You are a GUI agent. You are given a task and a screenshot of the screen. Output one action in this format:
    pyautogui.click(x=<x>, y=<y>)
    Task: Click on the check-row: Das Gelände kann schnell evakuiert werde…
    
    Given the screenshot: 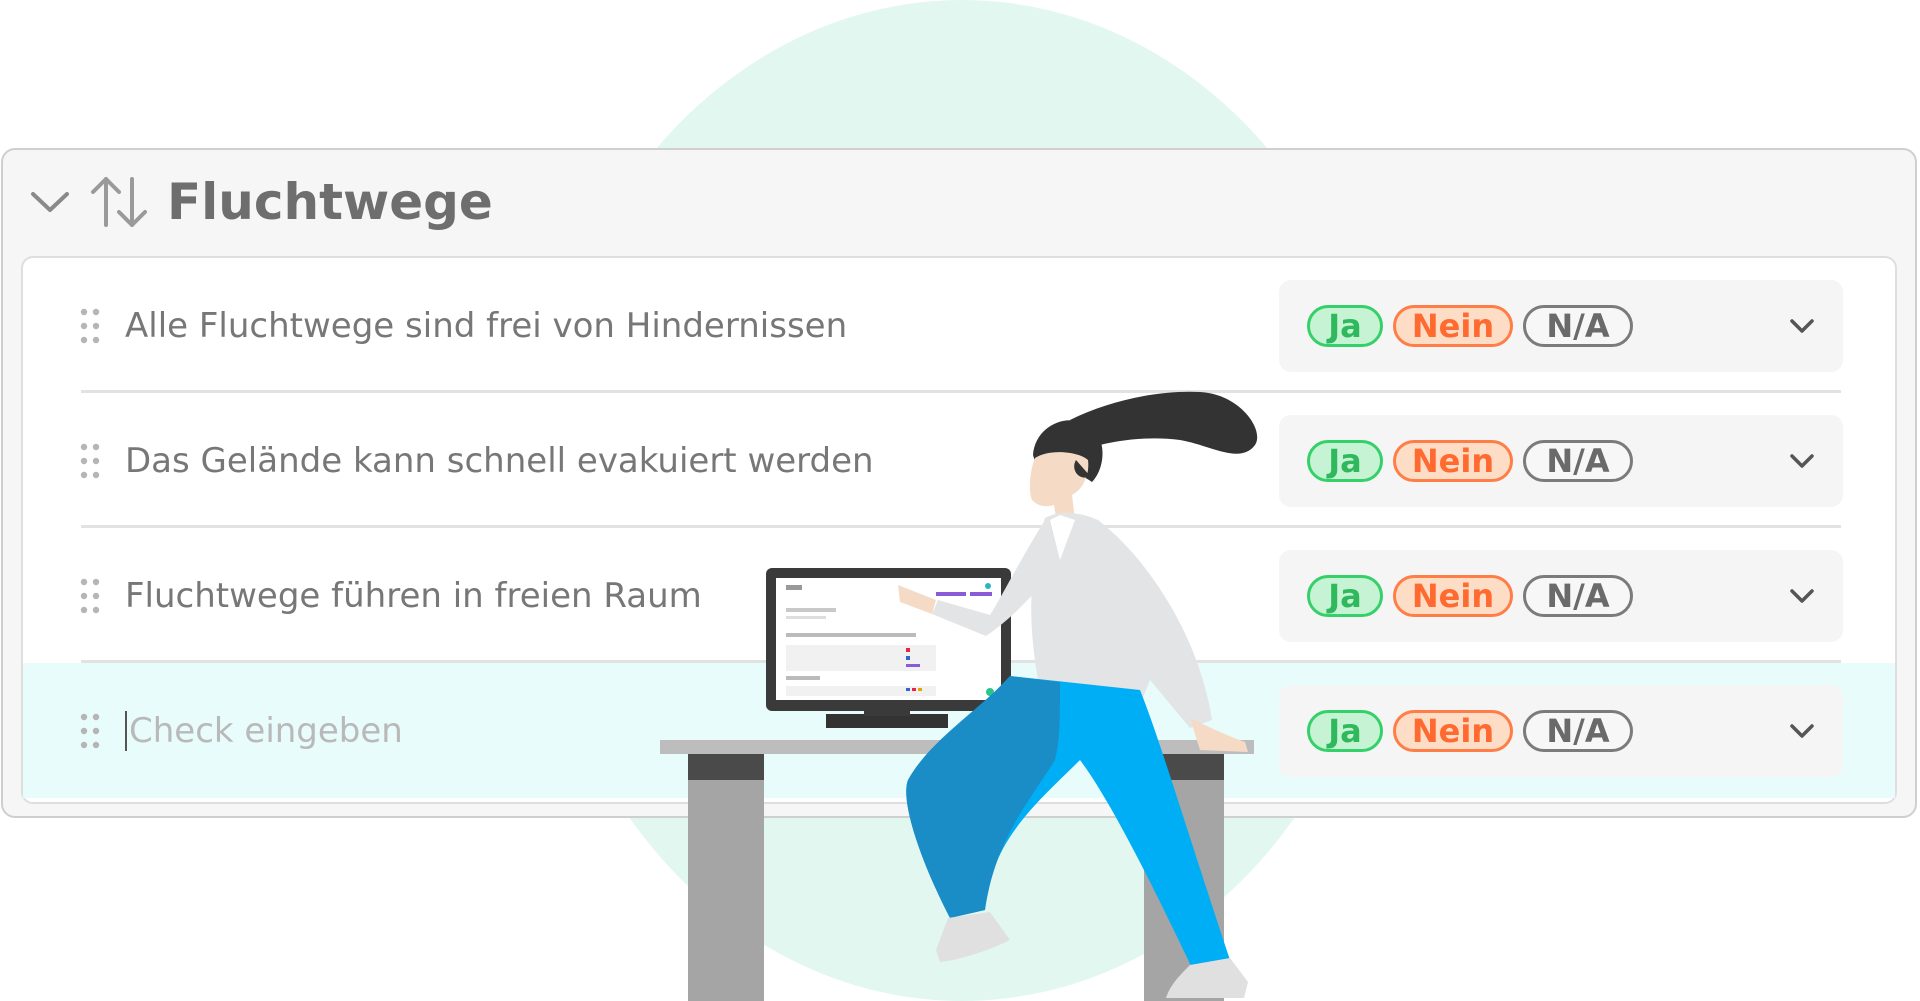 What is the action you would take?
    pyautogui.click(x=959, y=460)
    